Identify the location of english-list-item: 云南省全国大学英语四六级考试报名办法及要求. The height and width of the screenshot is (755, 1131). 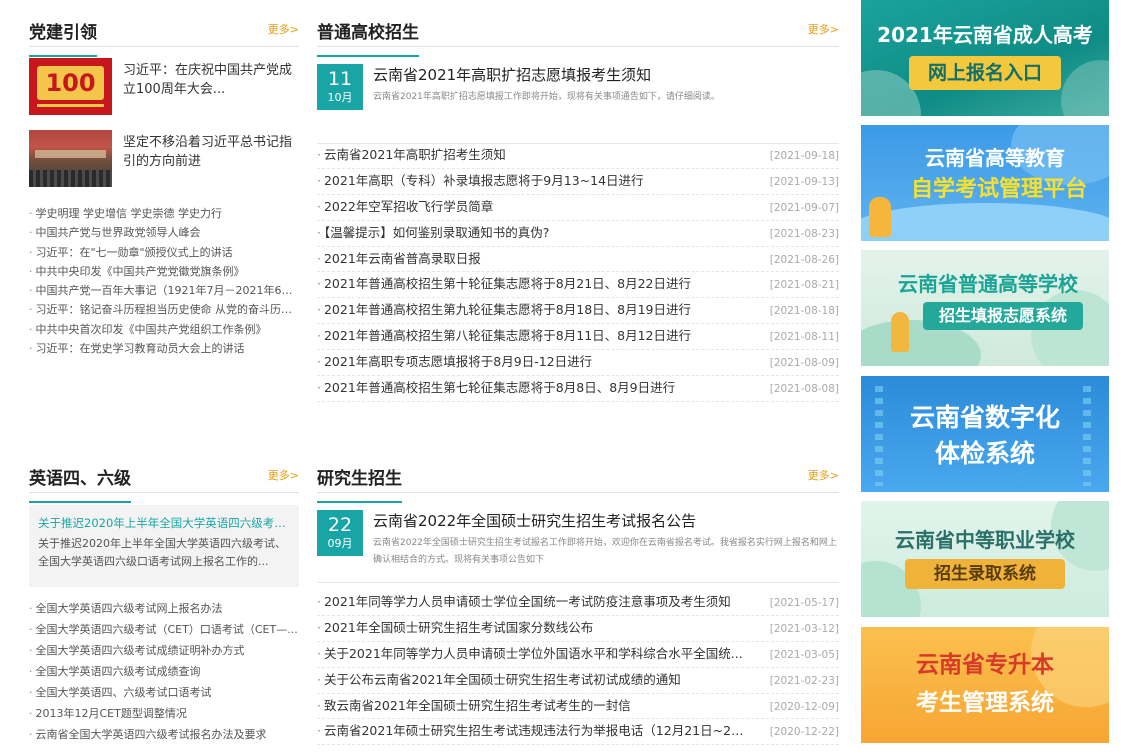
(164, 734).